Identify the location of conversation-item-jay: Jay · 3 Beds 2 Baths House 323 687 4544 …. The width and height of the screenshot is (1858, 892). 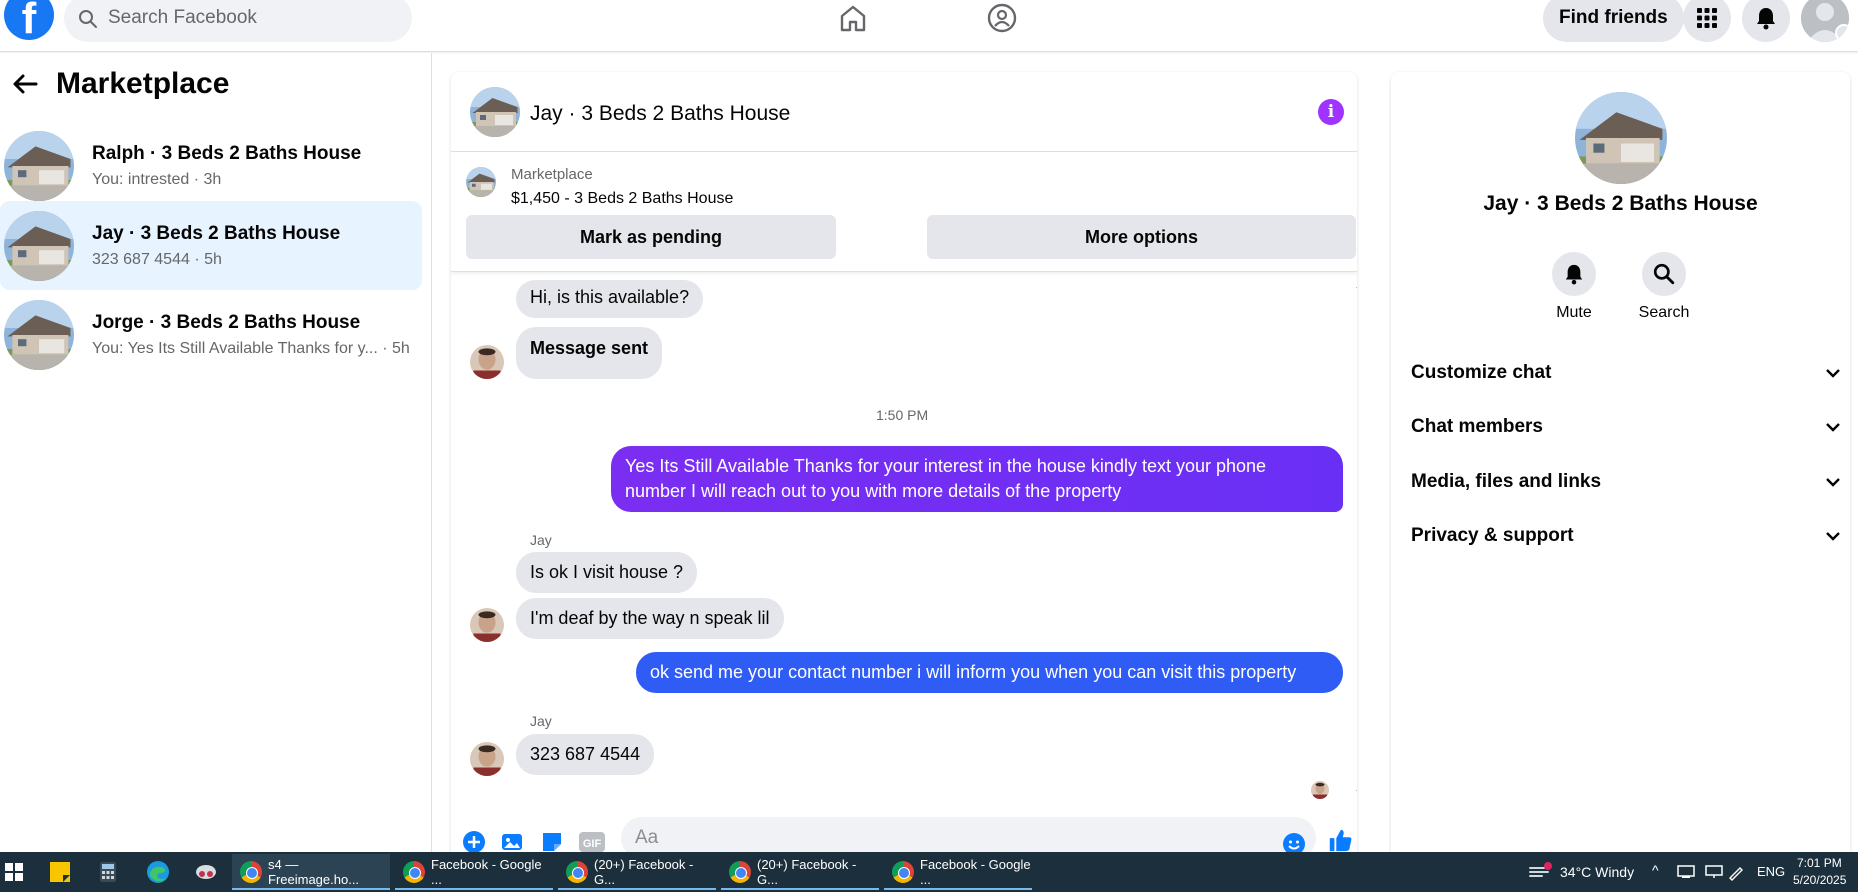
(211, 245).